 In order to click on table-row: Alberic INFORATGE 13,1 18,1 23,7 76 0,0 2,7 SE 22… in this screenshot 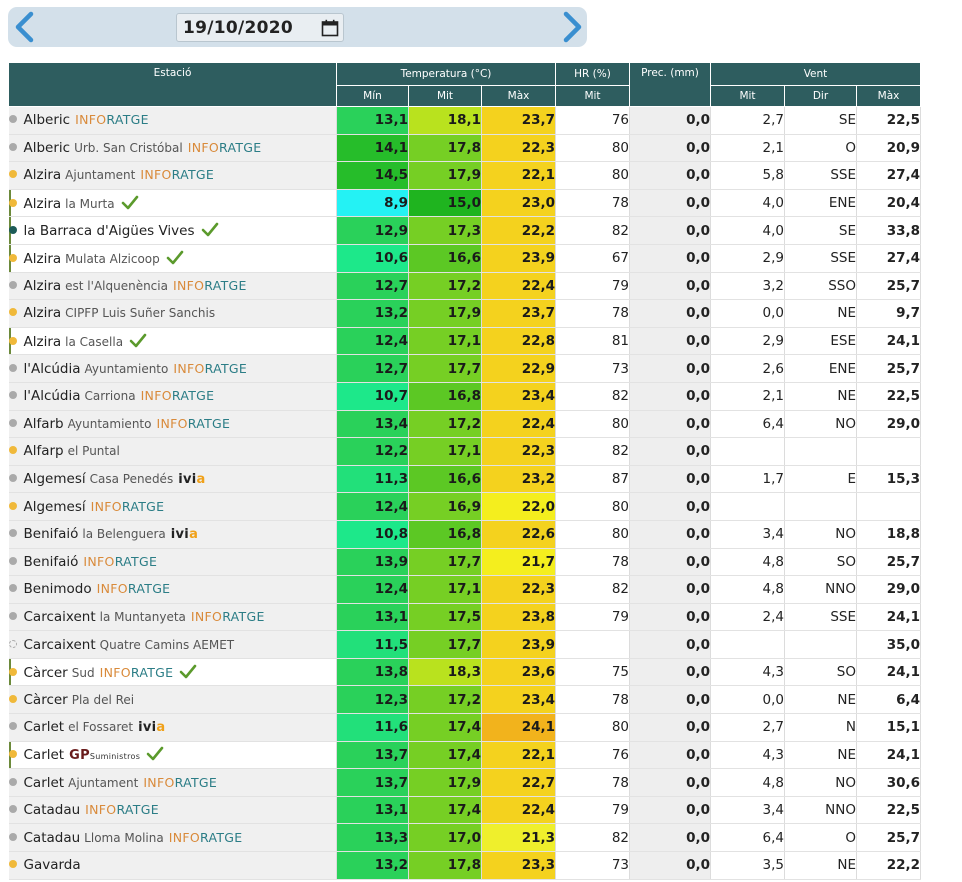, I will do `click(464, 120)`.